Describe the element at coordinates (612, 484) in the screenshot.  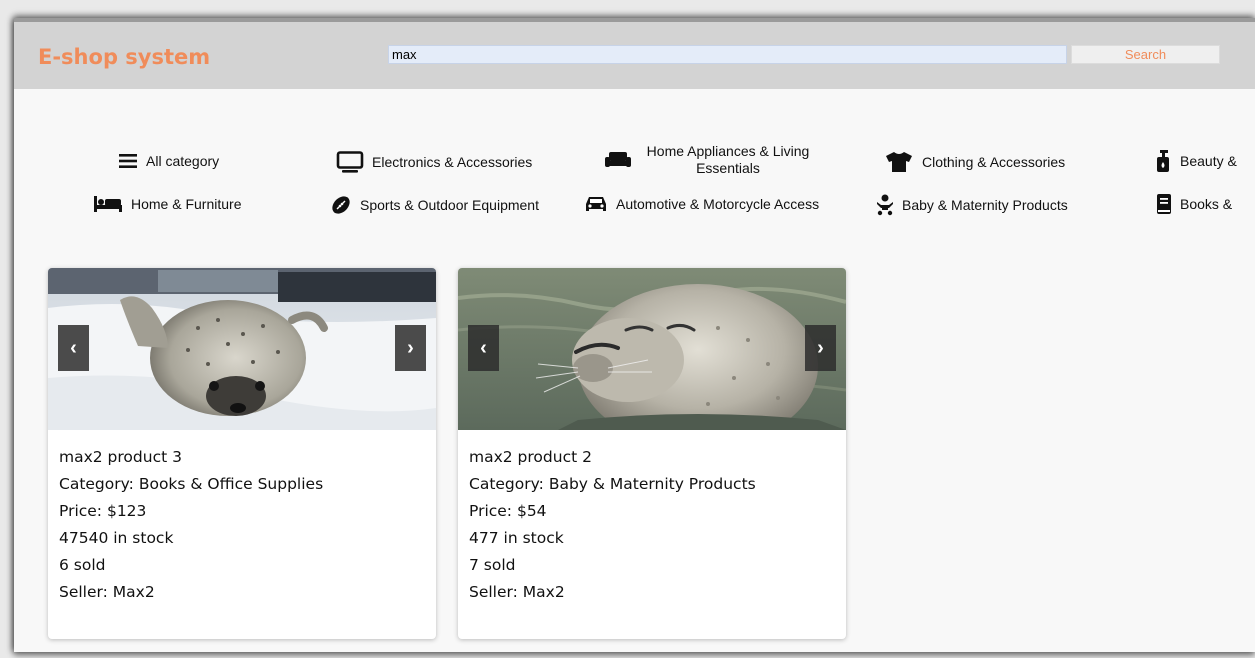
I see `product-category: Category: Baby & Maternity Products` at that location.